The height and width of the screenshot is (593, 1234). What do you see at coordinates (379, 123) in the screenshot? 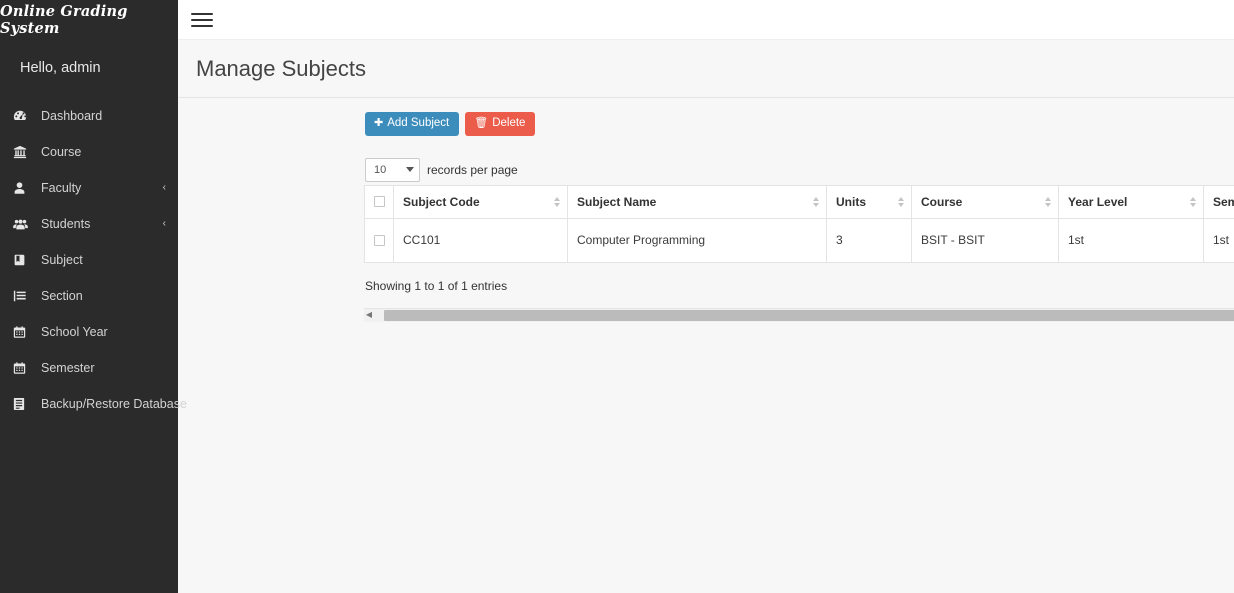
I see `plus-icon: ✚` at bounding box center [379, 123].